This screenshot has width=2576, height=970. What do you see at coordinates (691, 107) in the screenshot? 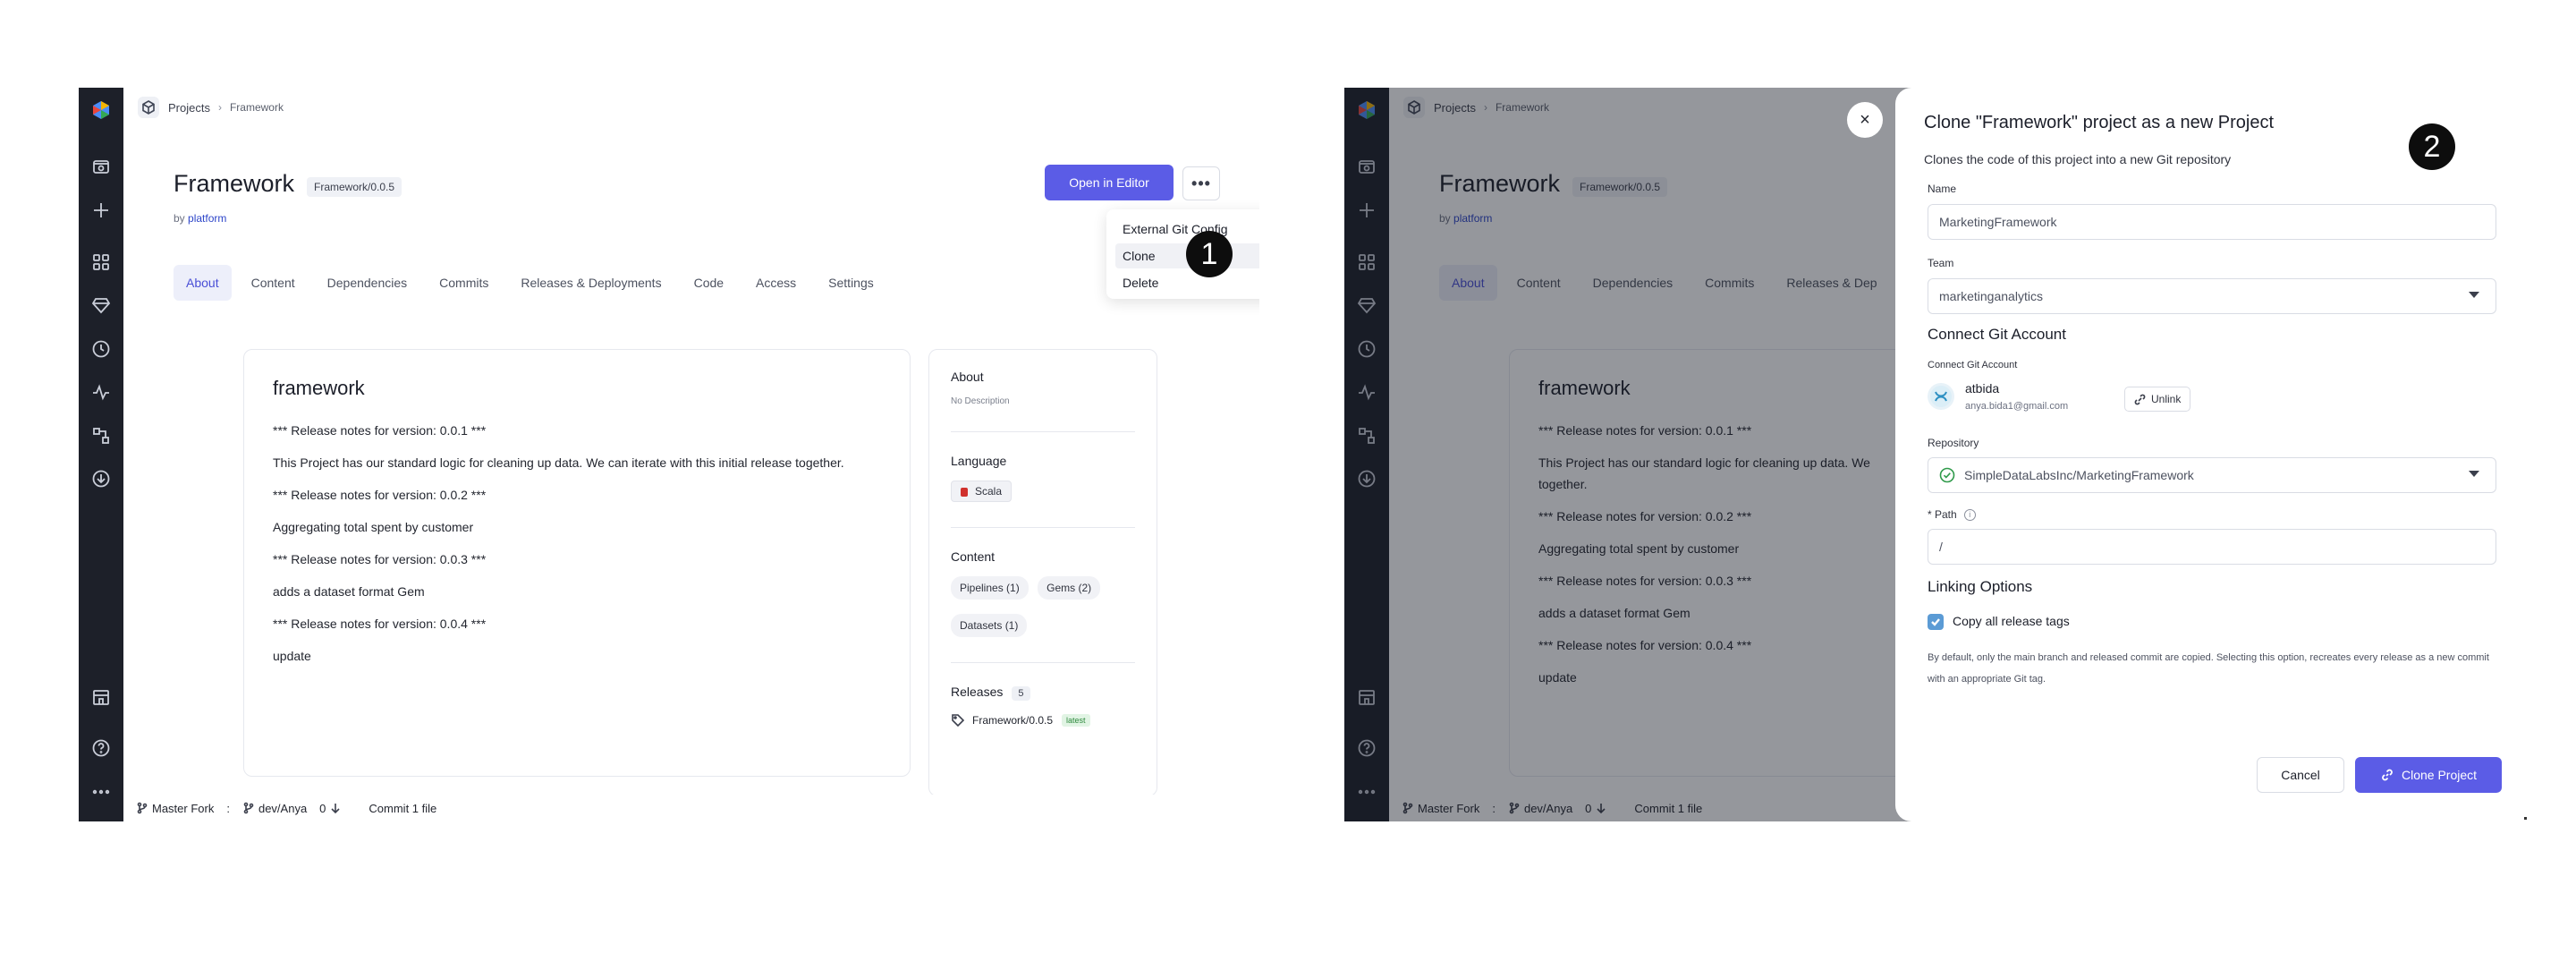
I see `breadcrumb: Projects › Framework` at bounding box center [691, 107].